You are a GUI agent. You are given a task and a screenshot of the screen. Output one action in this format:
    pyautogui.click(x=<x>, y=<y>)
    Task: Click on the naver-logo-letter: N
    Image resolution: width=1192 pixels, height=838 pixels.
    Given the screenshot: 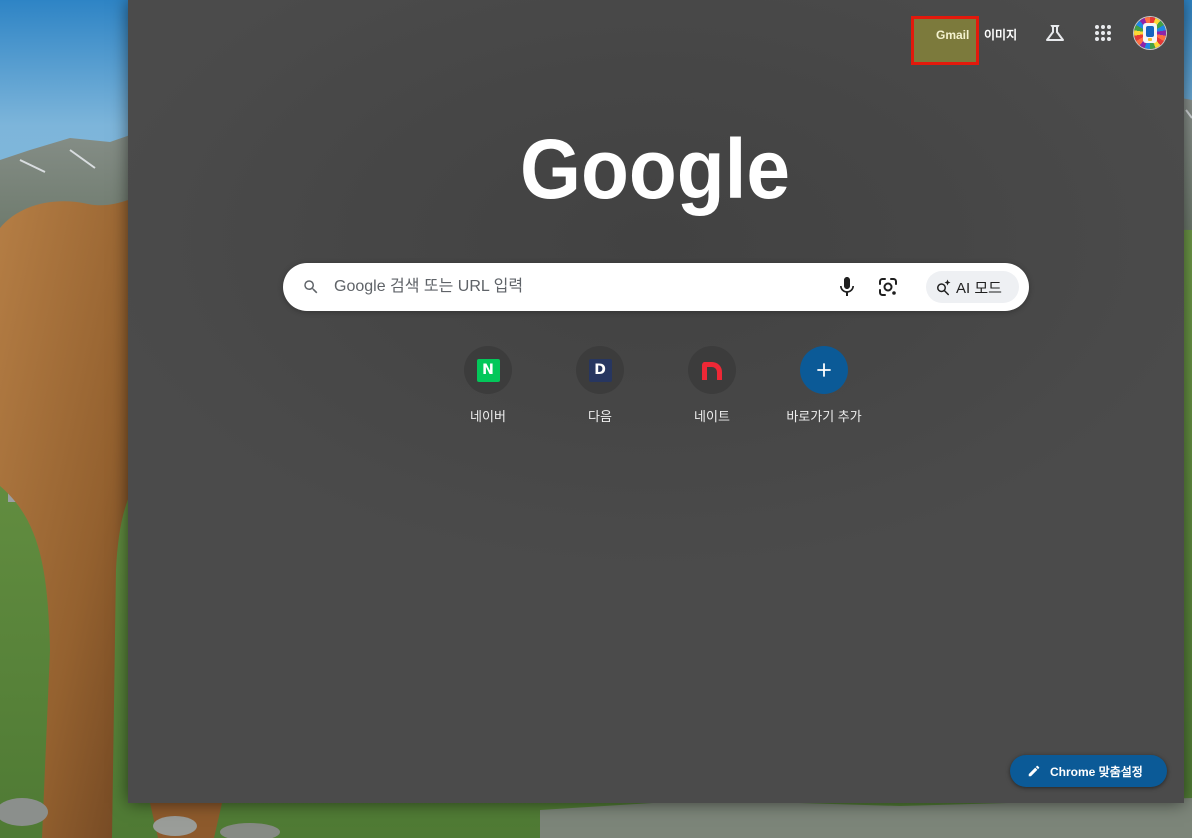 What is the action you would take?
    pyautogui.click(x=488, y=369)
    